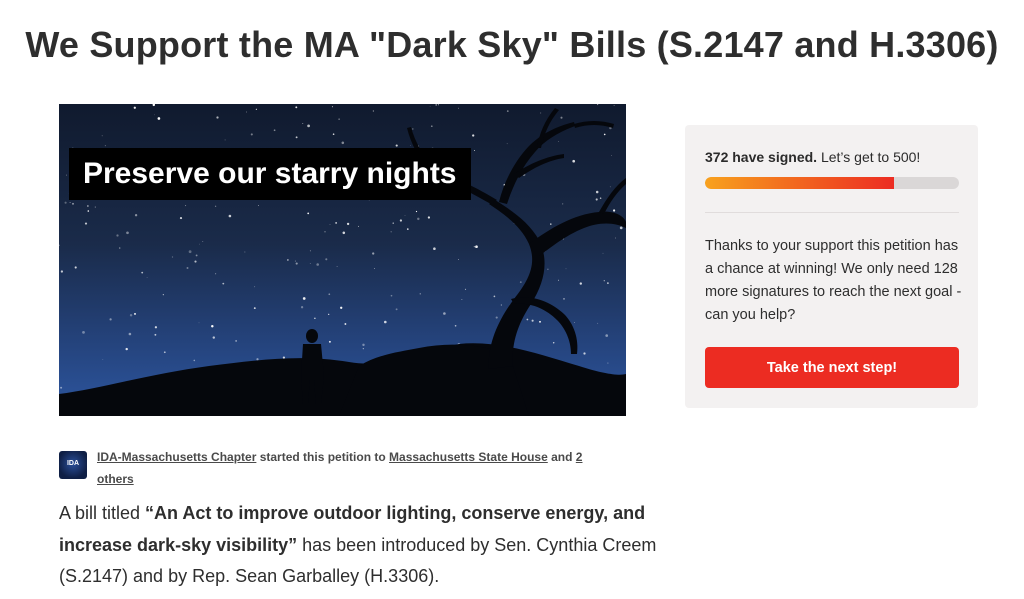 The image size is (1024, 599). Describe the element at coordinates (832, 212) in the screenshot. I see `card-divider` at that location.